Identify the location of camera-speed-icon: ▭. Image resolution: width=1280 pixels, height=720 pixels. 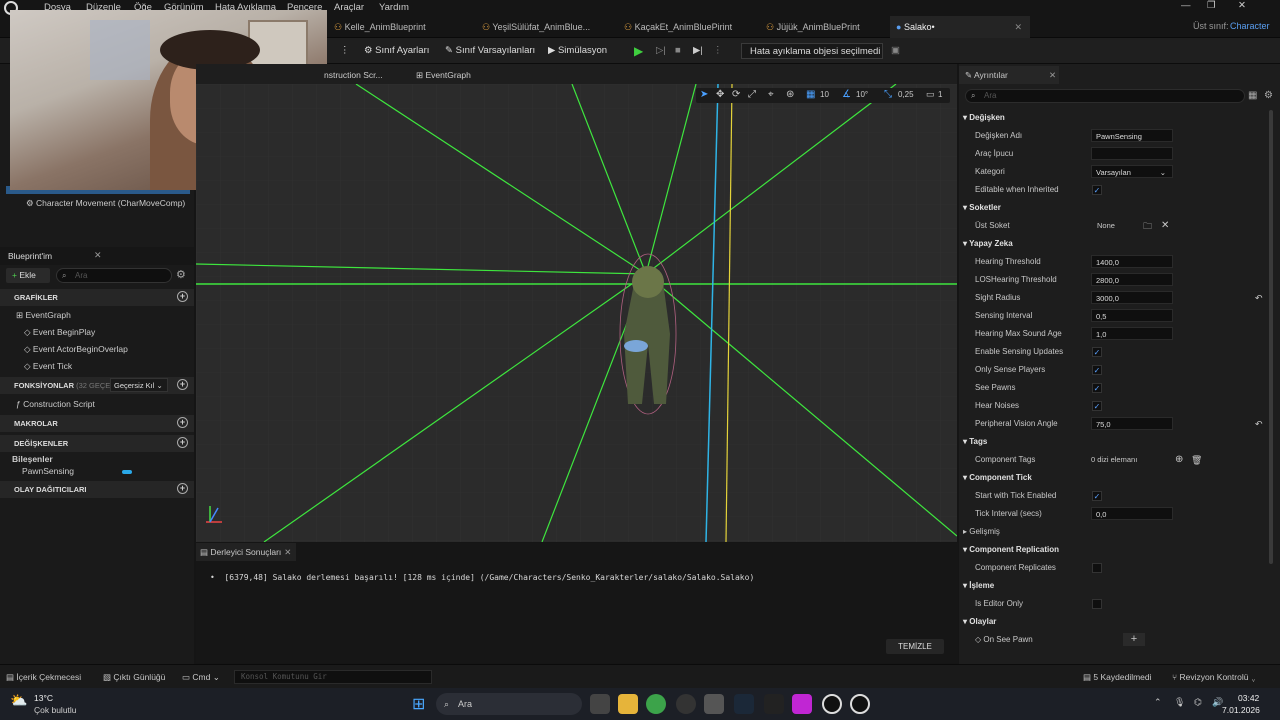
(930, 94).